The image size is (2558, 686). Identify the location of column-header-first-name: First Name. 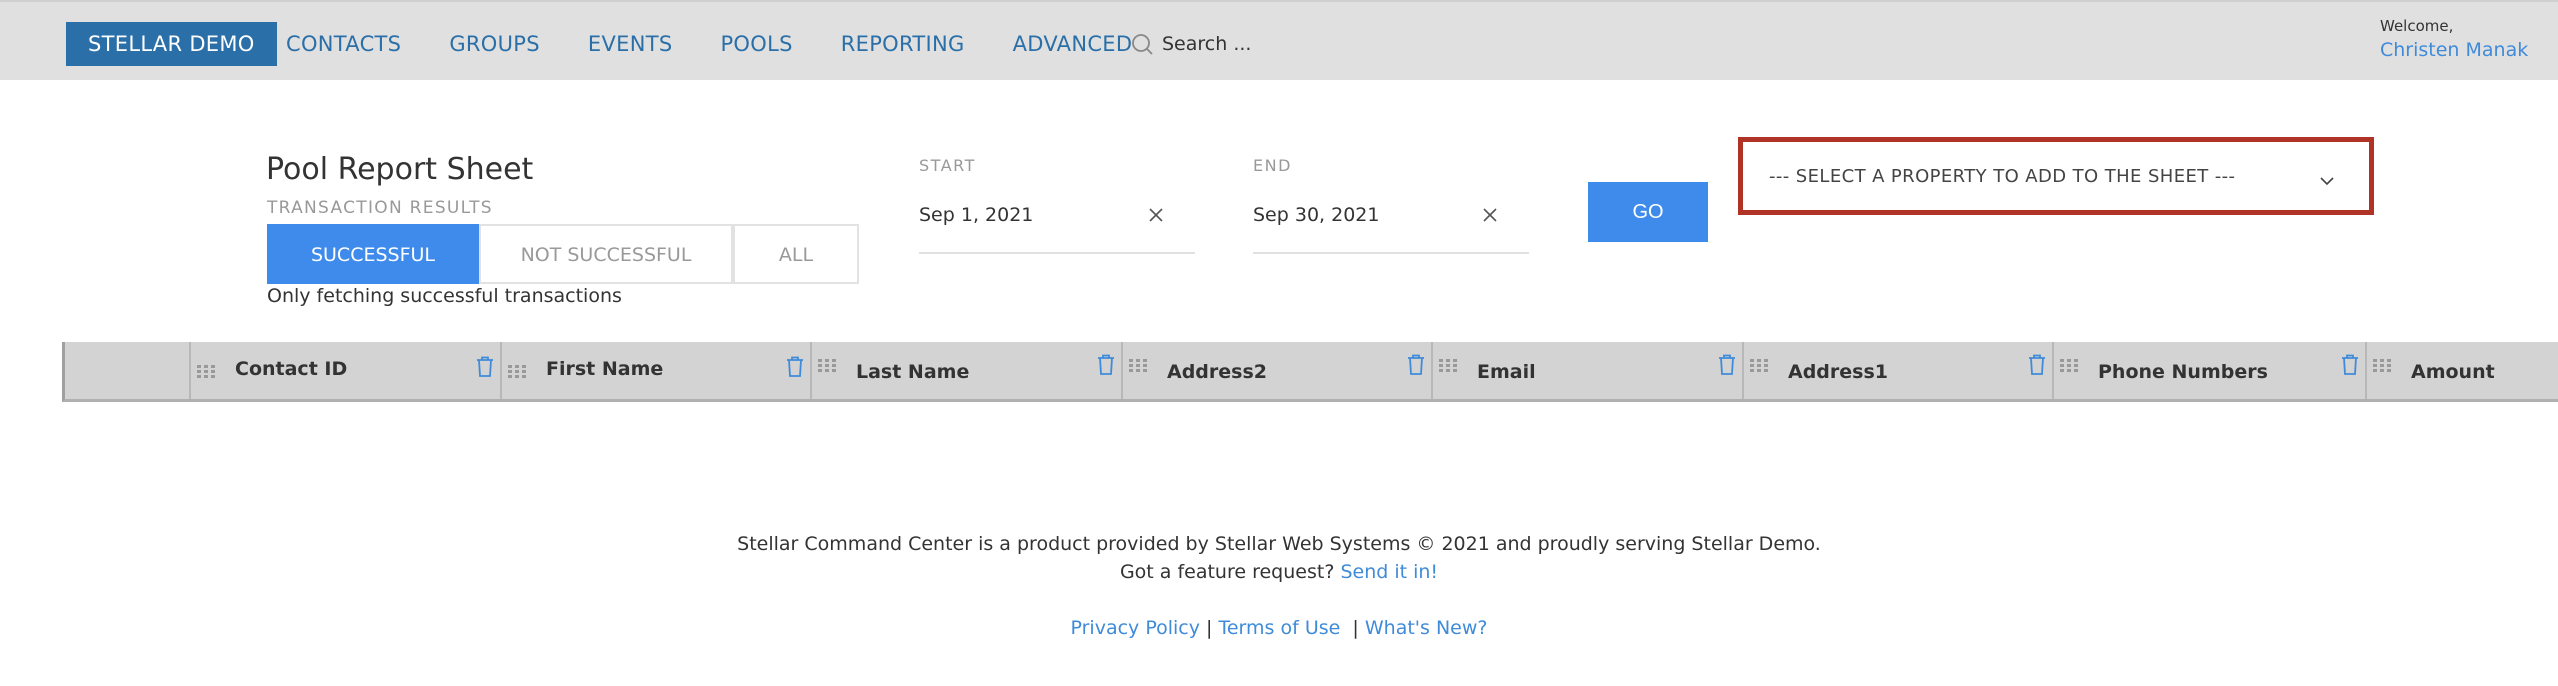
(655, 370).